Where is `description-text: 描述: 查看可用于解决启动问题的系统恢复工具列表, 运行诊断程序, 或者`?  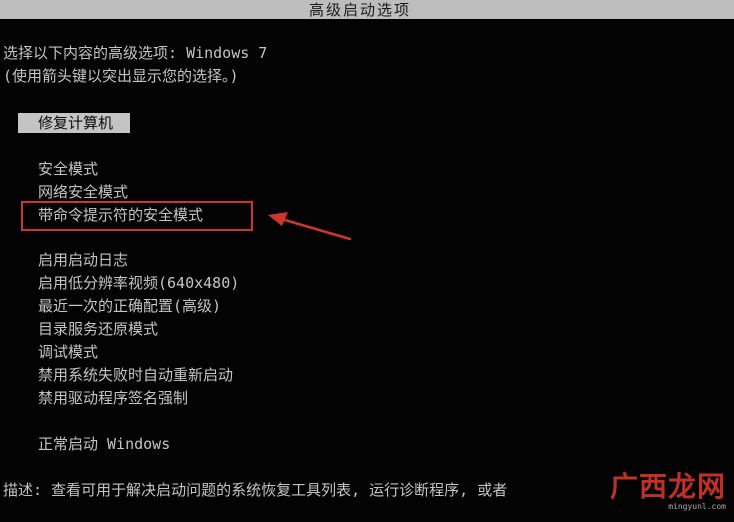 description-text: 描述: 查看可用于解决启动问题的系统恢复工具列表, 运行诊断程序, 或者 is located at coordinates (255, 490).